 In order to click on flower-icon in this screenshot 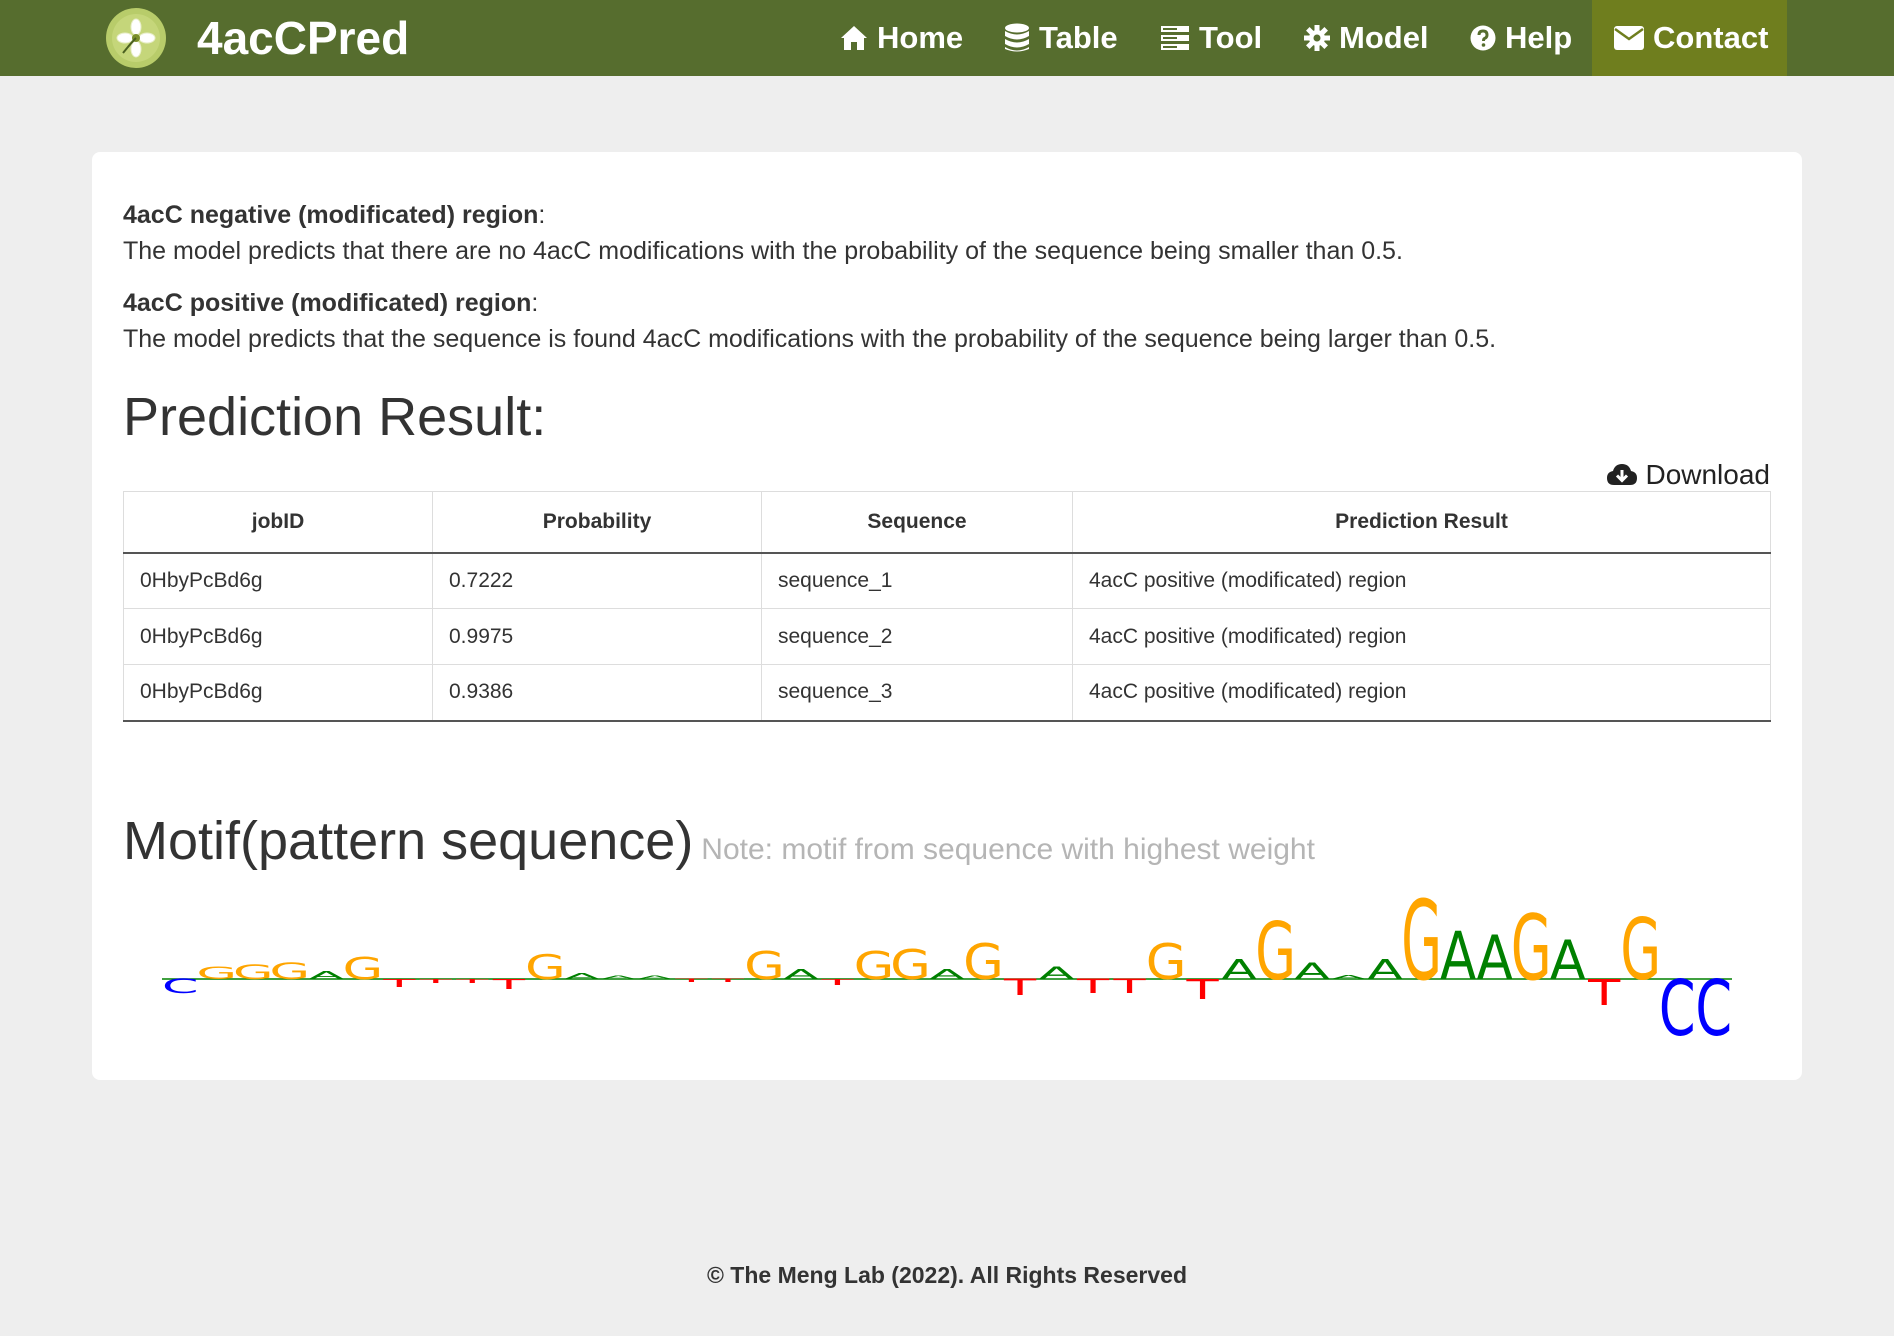, I will do `click(136, 38)`.